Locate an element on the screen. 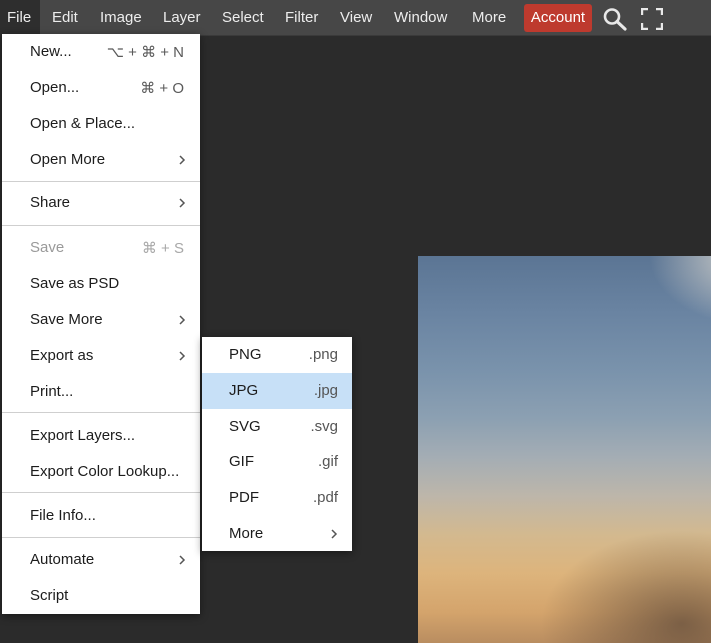 This screenshot has width=711, height=643. menu-item-open-more: Open More is located at coordinates (101, 160).